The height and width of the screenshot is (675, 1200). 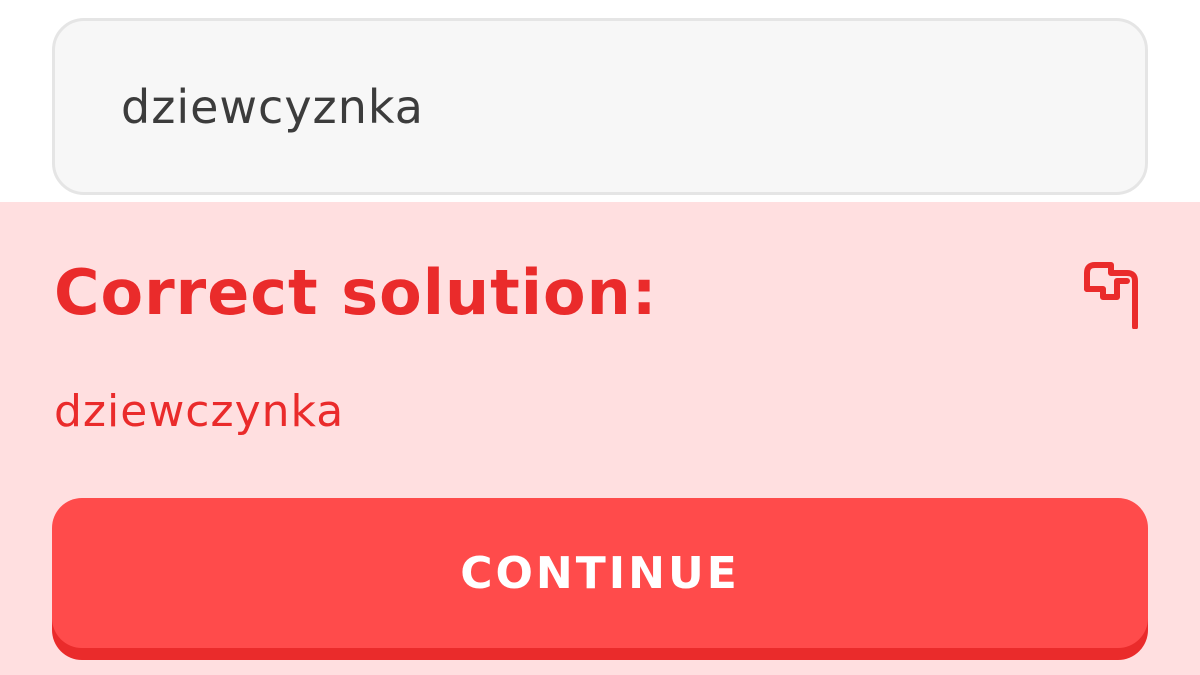 I want to click on feedback-title: Correct solution:, so click(x=356, y=292).